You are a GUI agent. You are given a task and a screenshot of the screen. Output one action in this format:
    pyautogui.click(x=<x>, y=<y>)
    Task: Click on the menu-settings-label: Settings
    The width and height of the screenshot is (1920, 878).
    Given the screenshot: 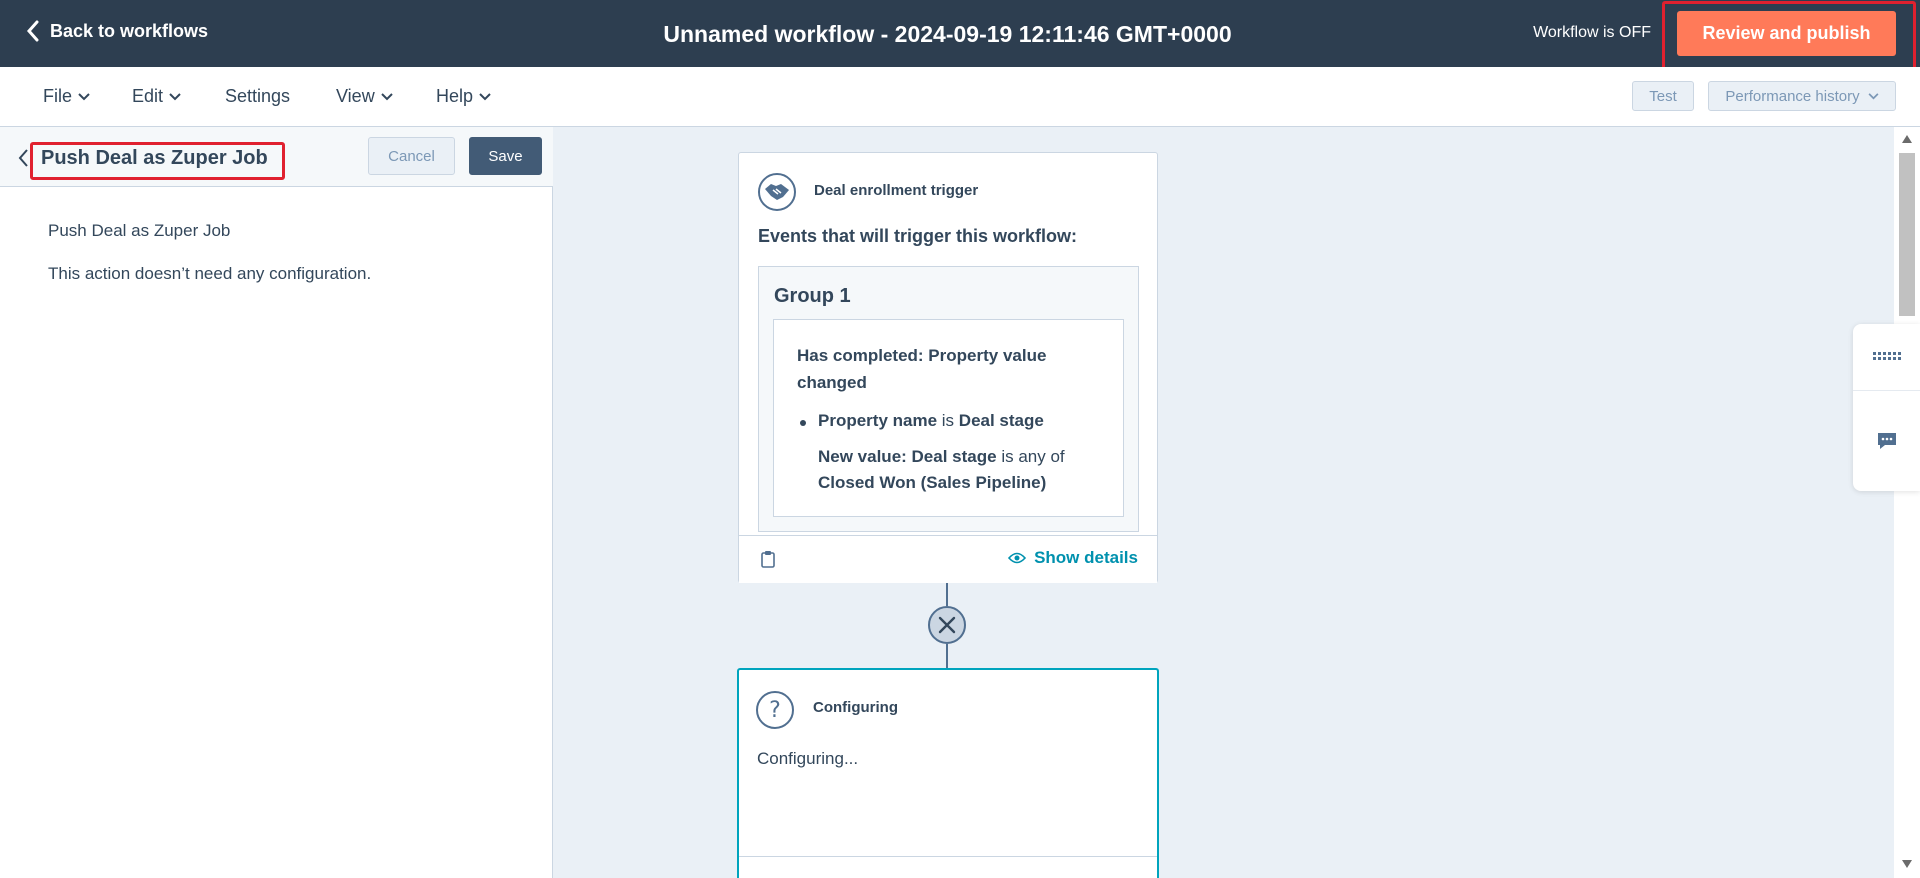 What is the action you would take?
    pyautogui.click(x=258, y=96)
    